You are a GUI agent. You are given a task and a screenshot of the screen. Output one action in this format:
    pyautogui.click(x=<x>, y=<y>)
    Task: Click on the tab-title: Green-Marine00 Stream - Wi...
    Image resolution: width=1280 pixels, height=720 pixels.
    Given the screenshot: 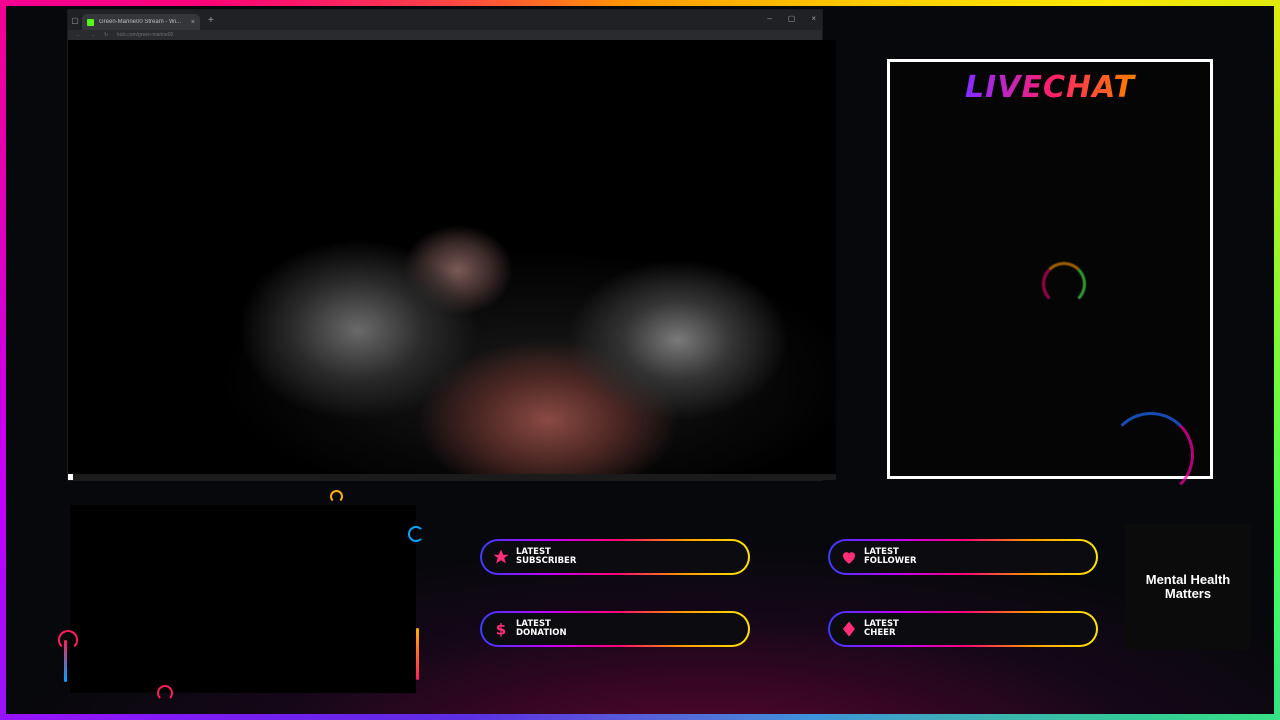 What is the action you would take?
    pyautogui.click(x=140, y=22)
    